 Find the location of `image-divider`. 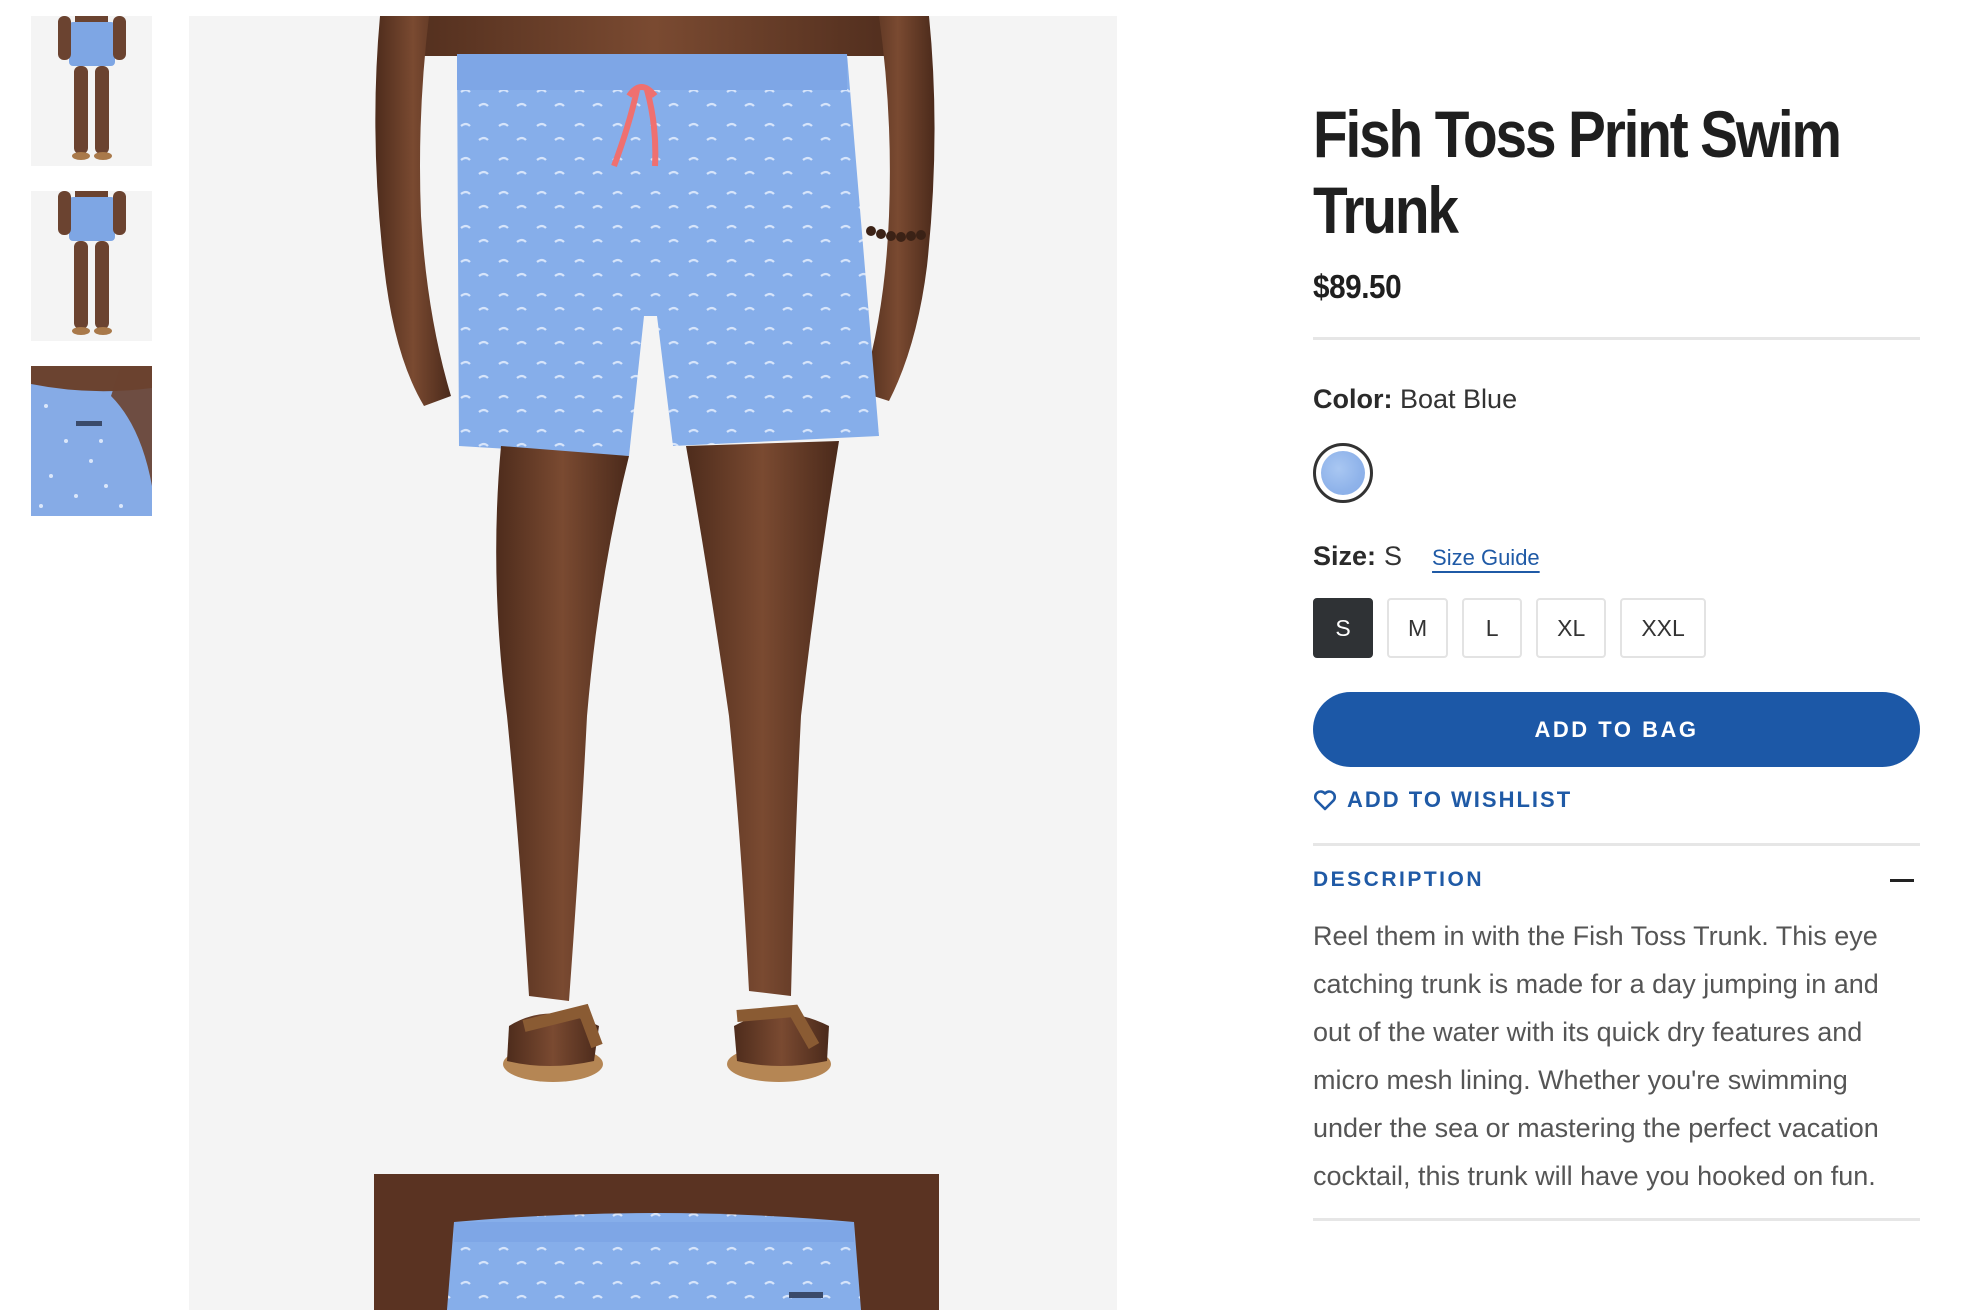

image-divider is located at coordinates (653, 1166).